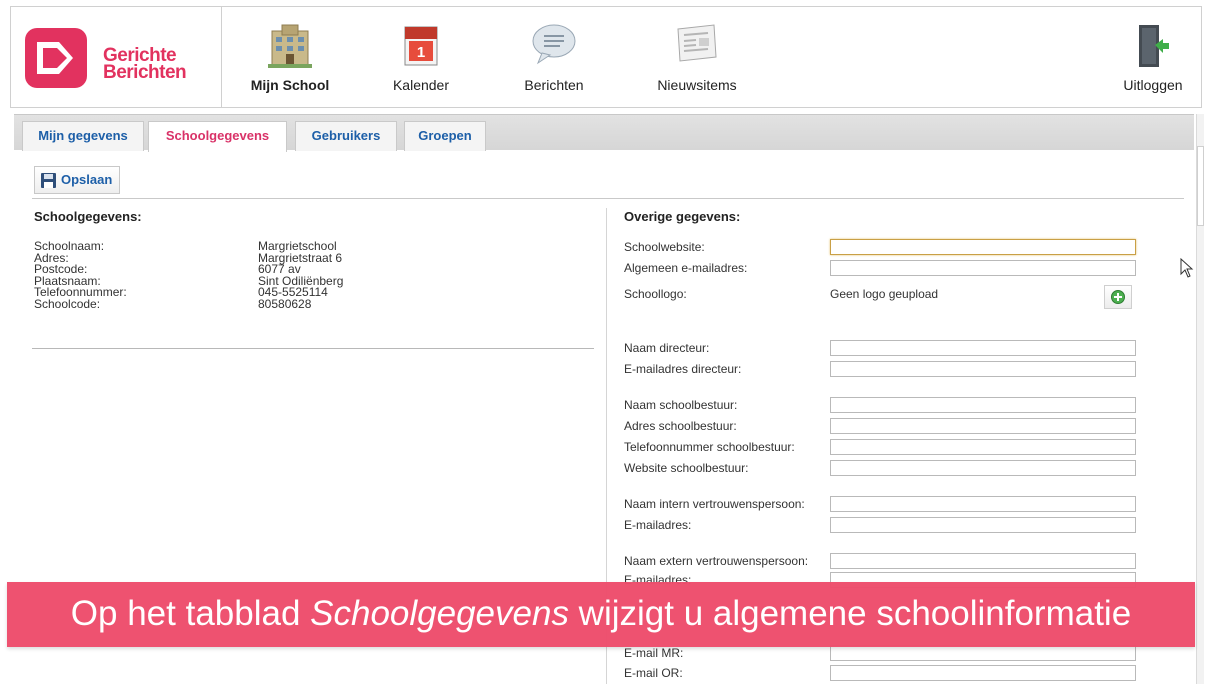 The height and width of the screenshot is (684, 1205). I want to click on director-name-input, so click(983, 348).